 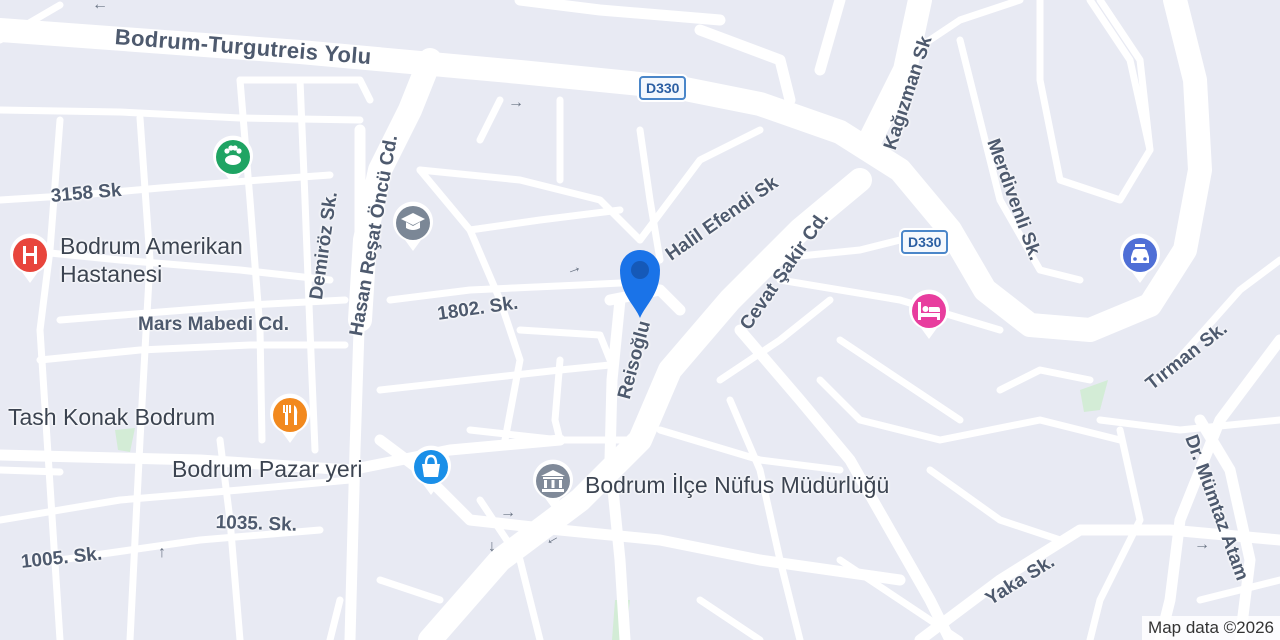 What do you see at coordinates (553, 484) in the screenshot?
I see `government-building-icon` at bounding box center [553, 484].